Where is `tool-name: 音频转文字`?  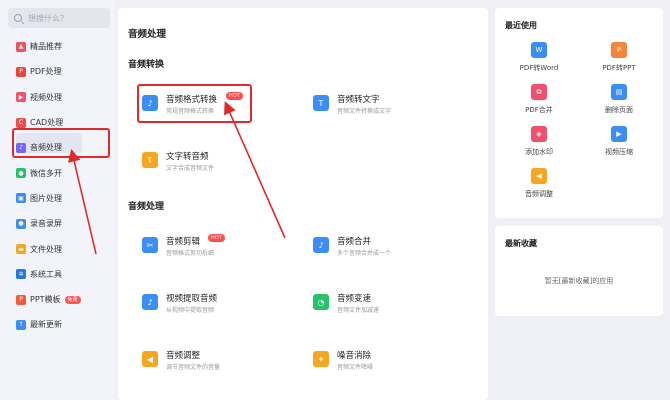
tool-name: 音频转文字 is located at coordinates (358, 100).